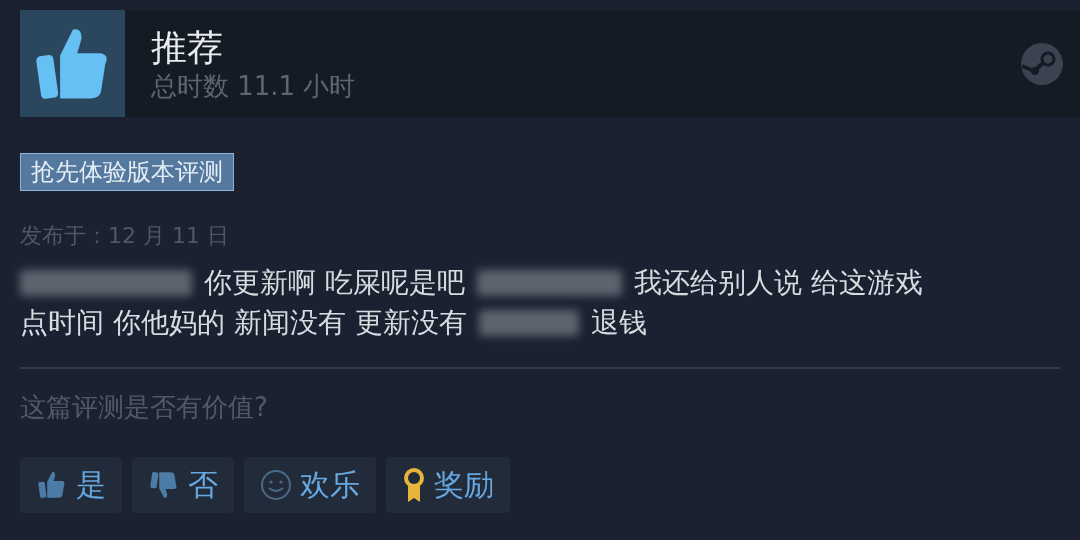 The image size is (1080, 540). I want to click on review-text: 你更新啊 吃屎呢是吧, so click(334, 283).